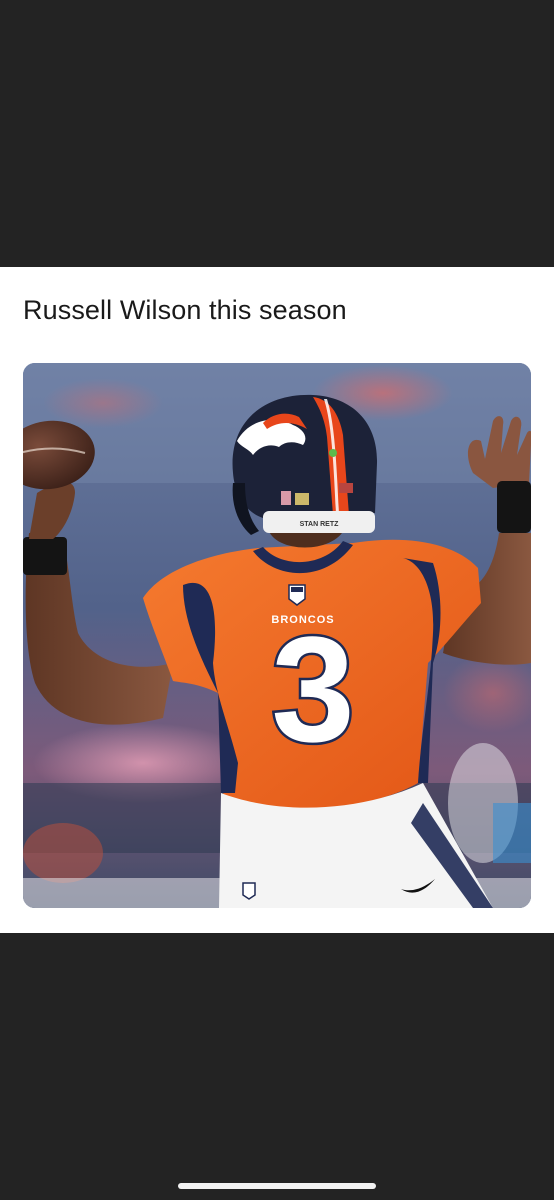 This screenshot has height=1200, width=554. I want to click on helmet-green-dot, so click(333, 453).